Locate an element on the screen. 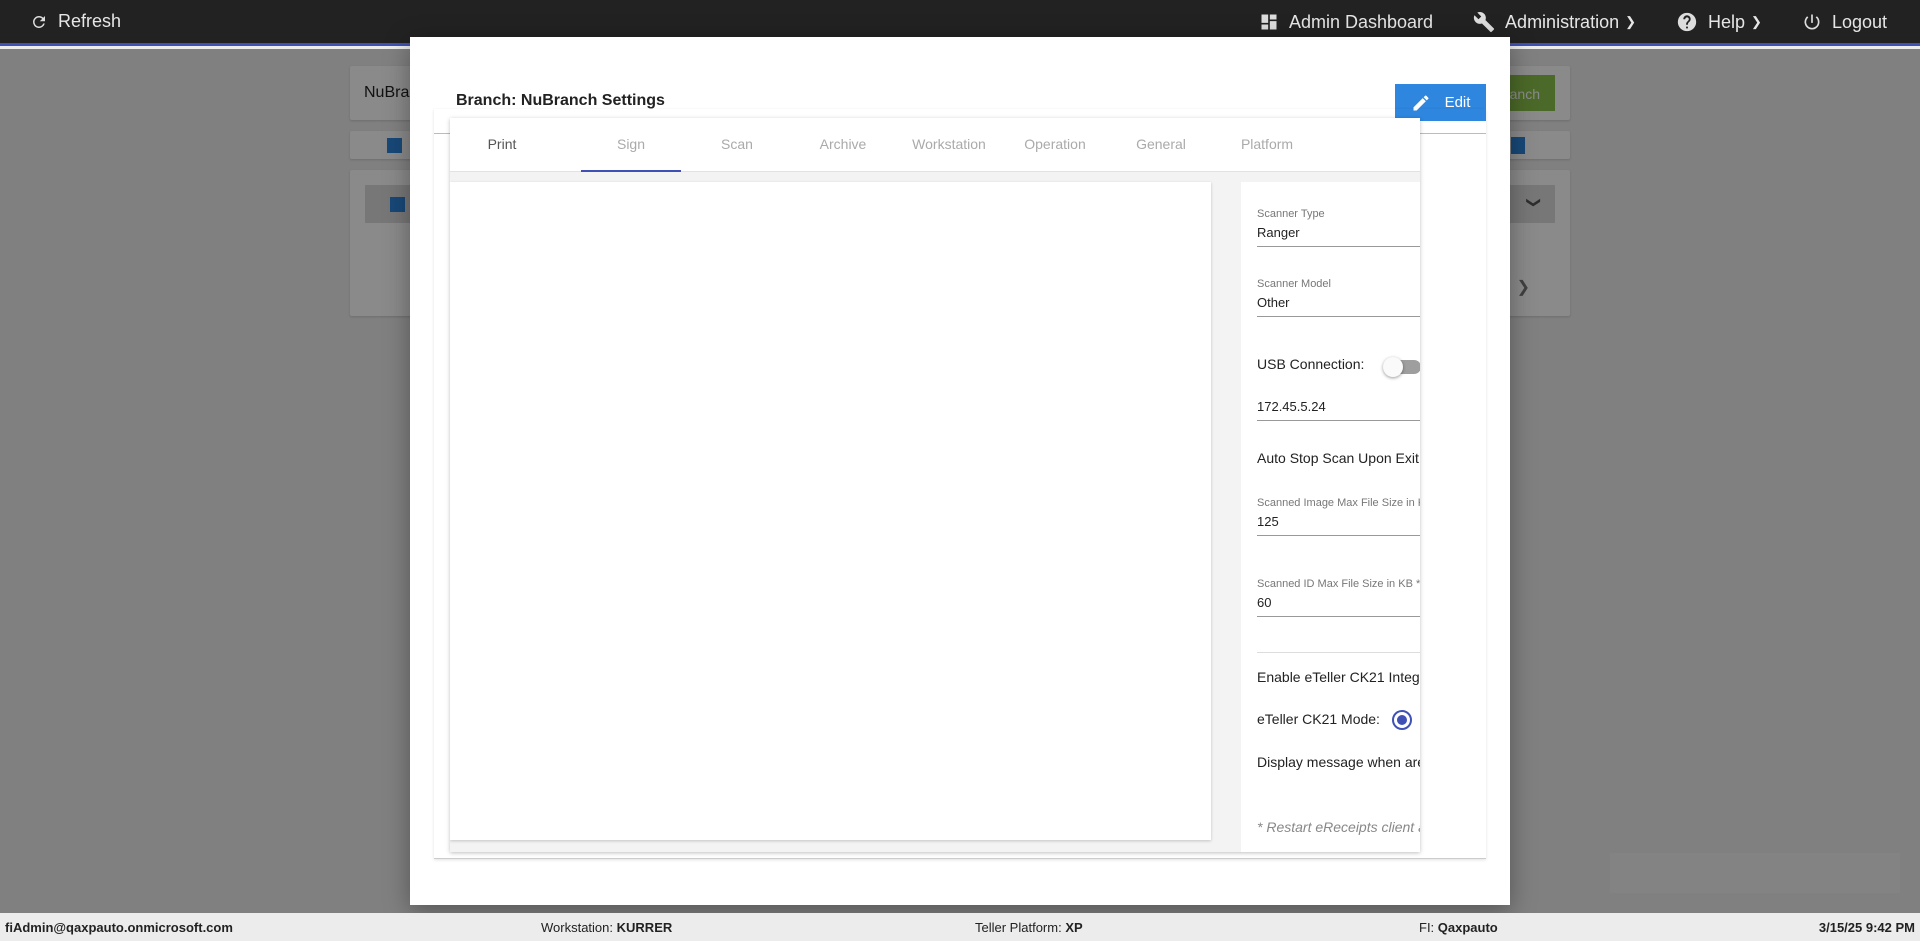  ck21-mode-label: eTeller CK21 Mode: is located at coordinates (1318, 719).